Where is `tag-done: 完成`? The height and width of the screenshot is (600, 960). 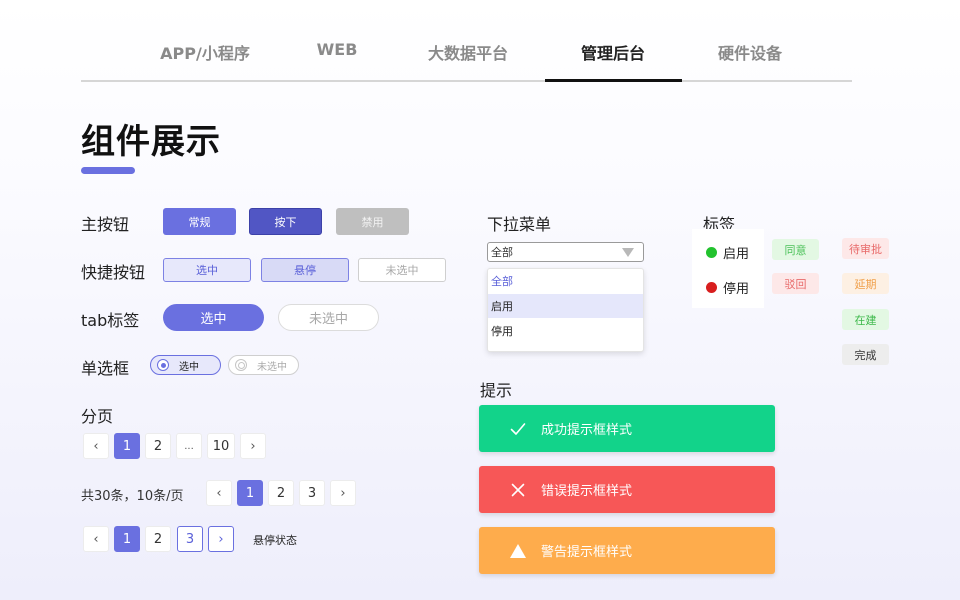
tag-done: 完成 is located at coordinates (865, 354).